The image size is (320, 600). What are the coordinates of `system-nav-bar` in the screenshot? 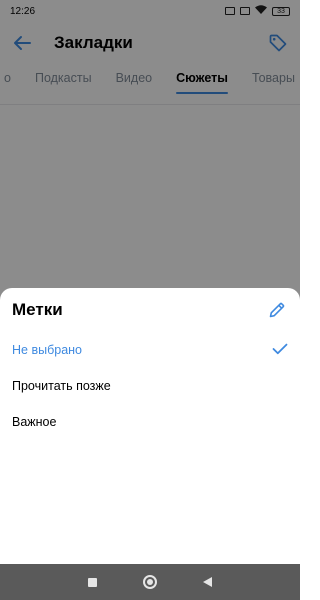 It's located at (150, 582).